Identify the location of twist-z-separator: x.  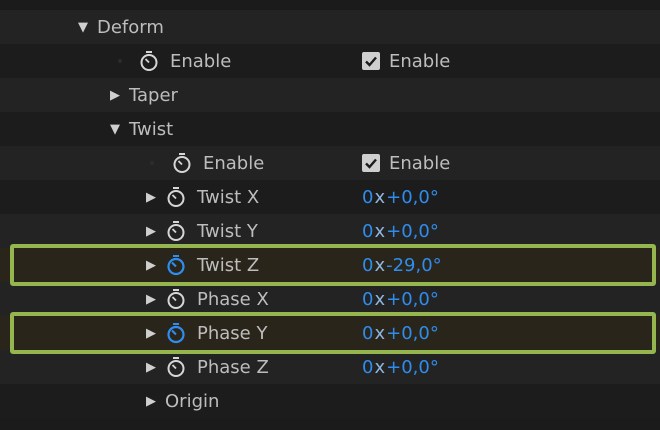
(380, 265).